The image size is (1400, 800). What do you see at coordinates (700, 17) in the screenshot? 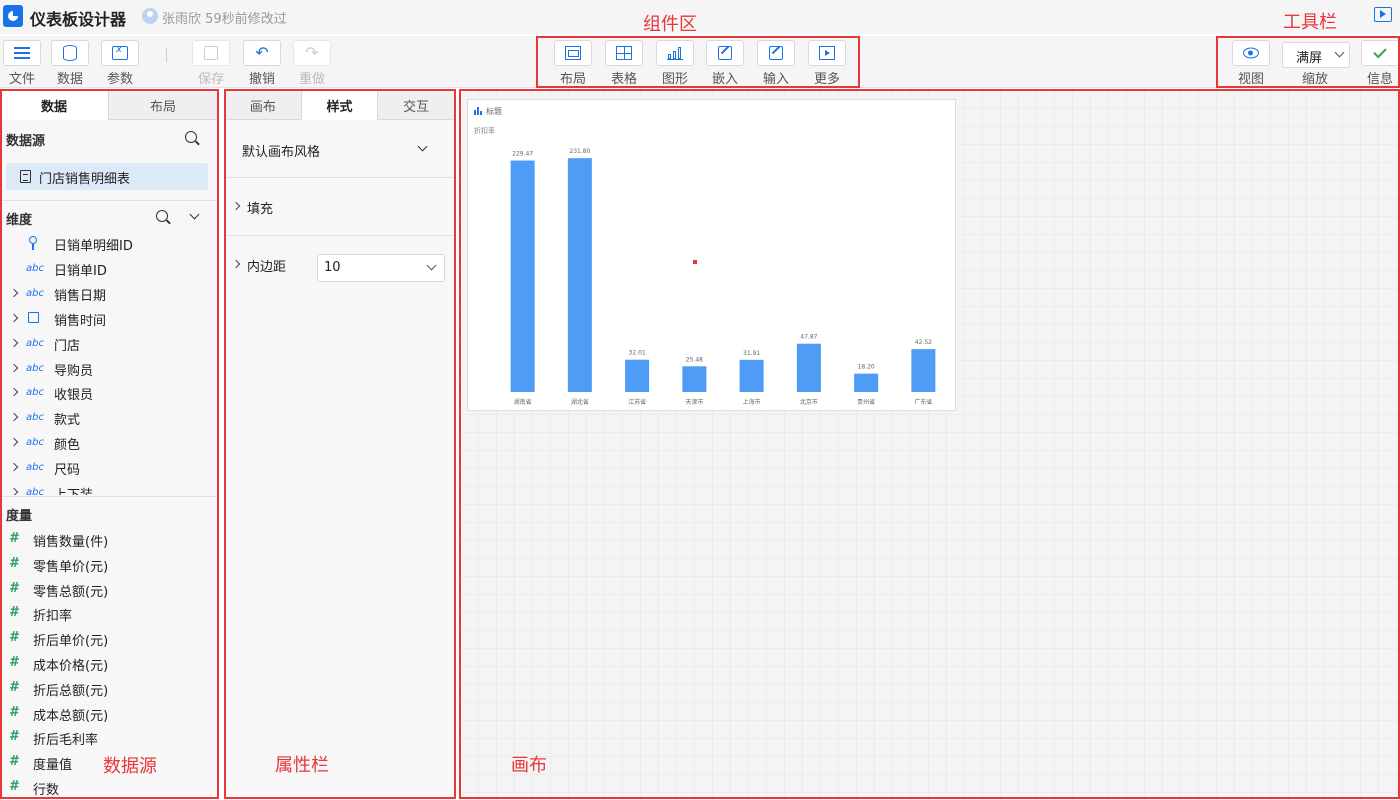
I see `title-bar: 仪表板设计器 张雨欣 59秒前修改过` at bounding box center [700, 17].